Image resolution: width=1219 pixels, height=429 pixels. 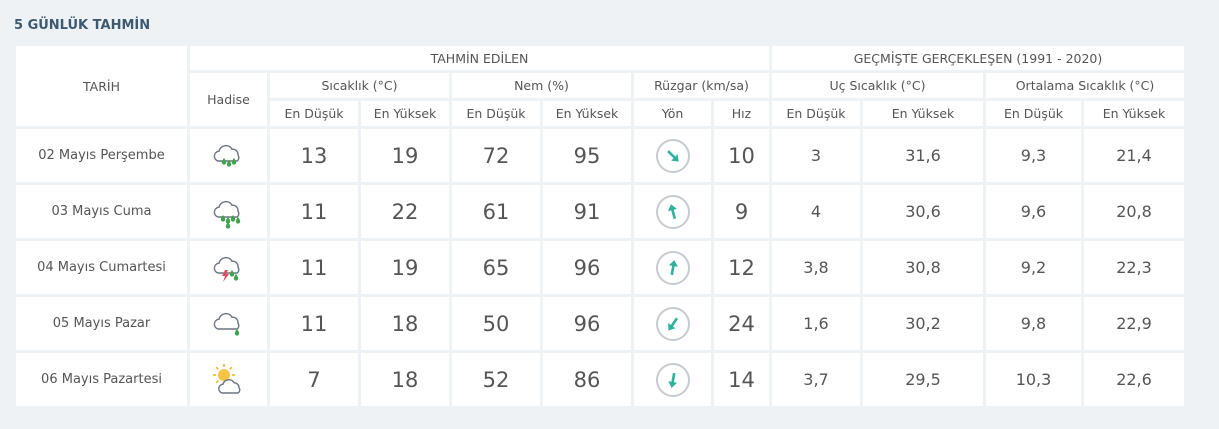 I want to click on humidity-high-cell: 95, so click(x=587, y=155).